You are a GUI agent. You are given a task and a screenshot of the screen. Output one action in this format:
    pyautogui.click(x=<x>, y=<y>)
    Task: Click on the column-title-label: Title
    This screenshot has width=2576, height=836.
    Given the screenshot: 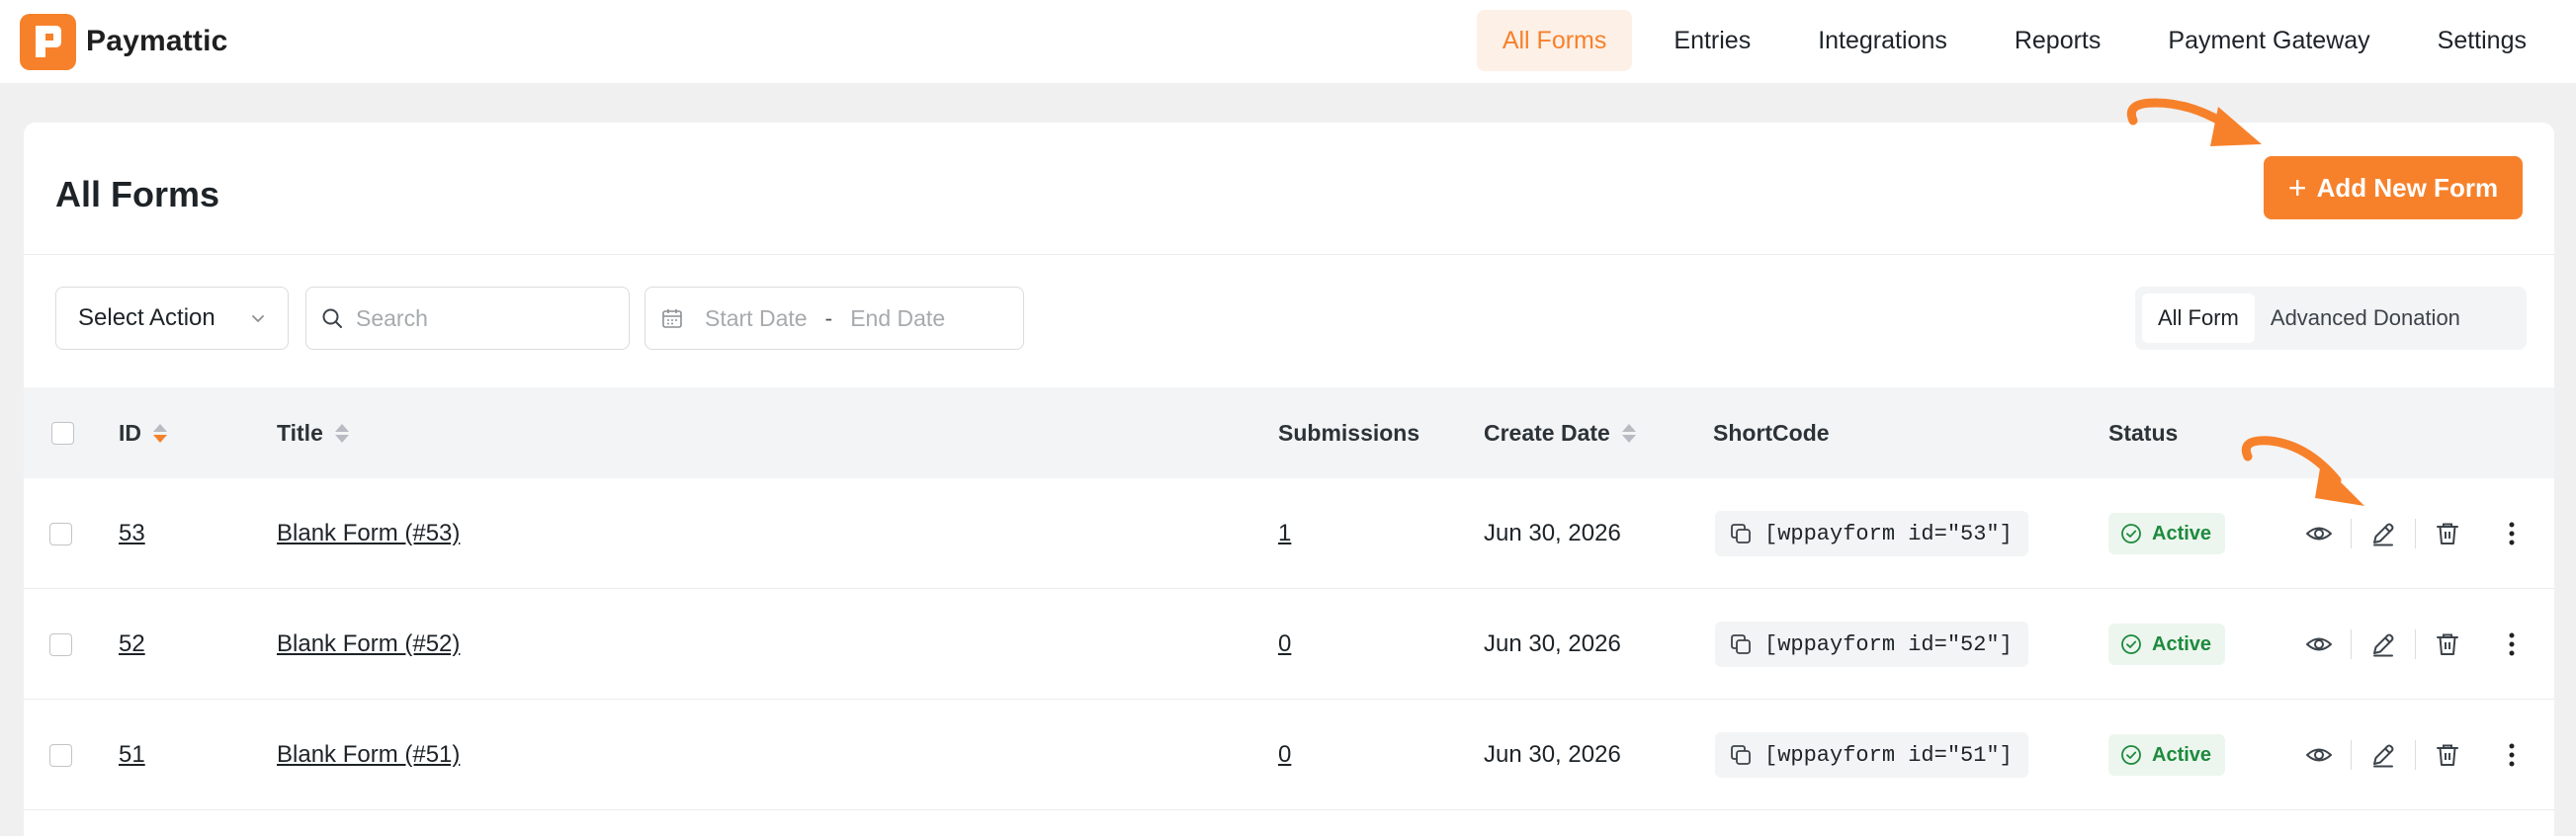 What is the action you would take?
    pyautogui.click(x=300, y=432)
    